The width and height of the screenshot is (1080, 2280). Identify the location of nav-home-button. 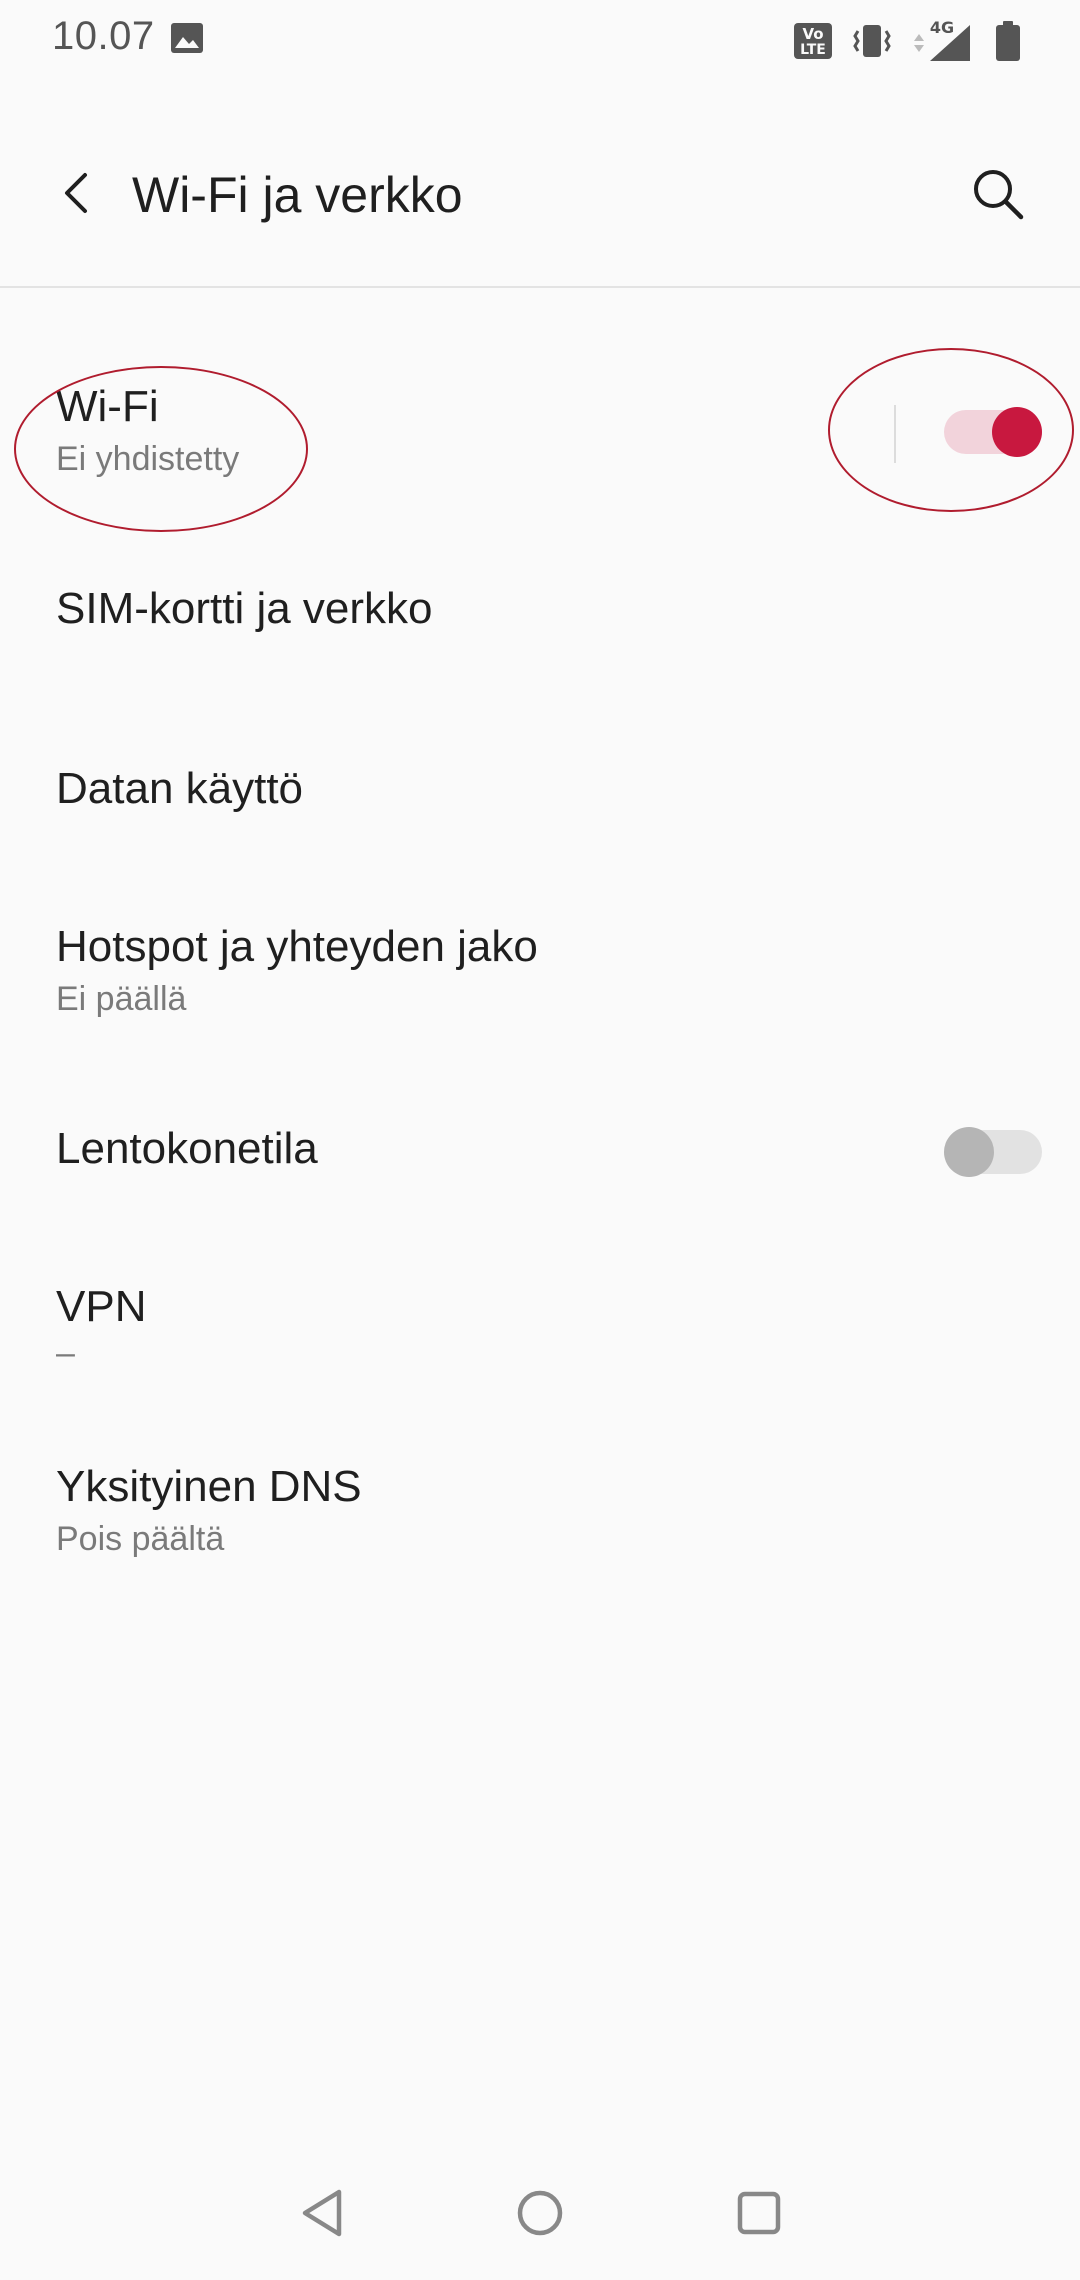
(540, 2215).